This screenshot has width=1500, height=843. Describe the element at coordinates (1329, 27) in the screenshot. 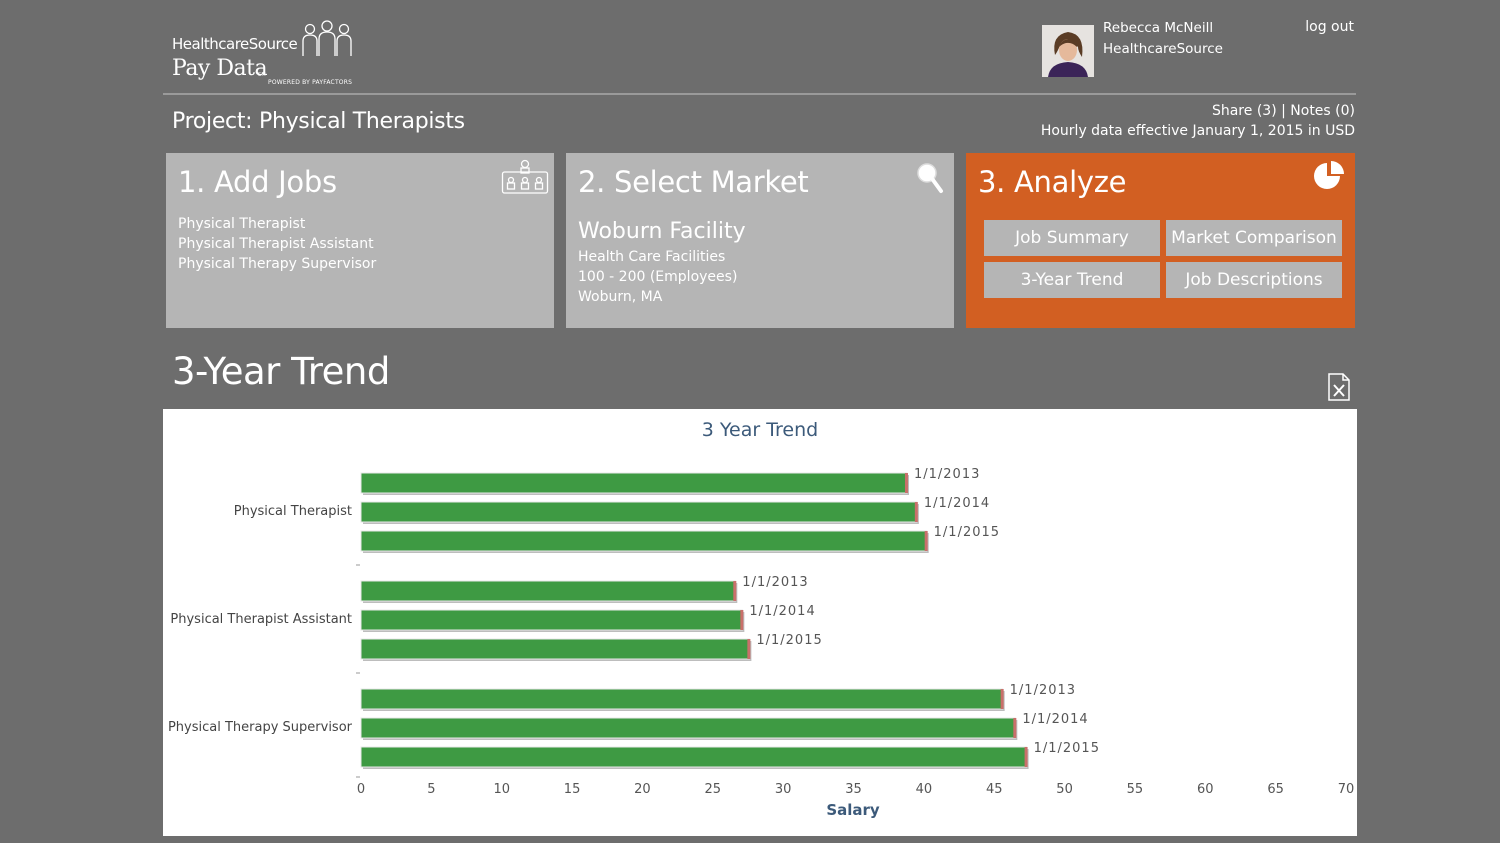

I see `logout-link: log out` at that location.